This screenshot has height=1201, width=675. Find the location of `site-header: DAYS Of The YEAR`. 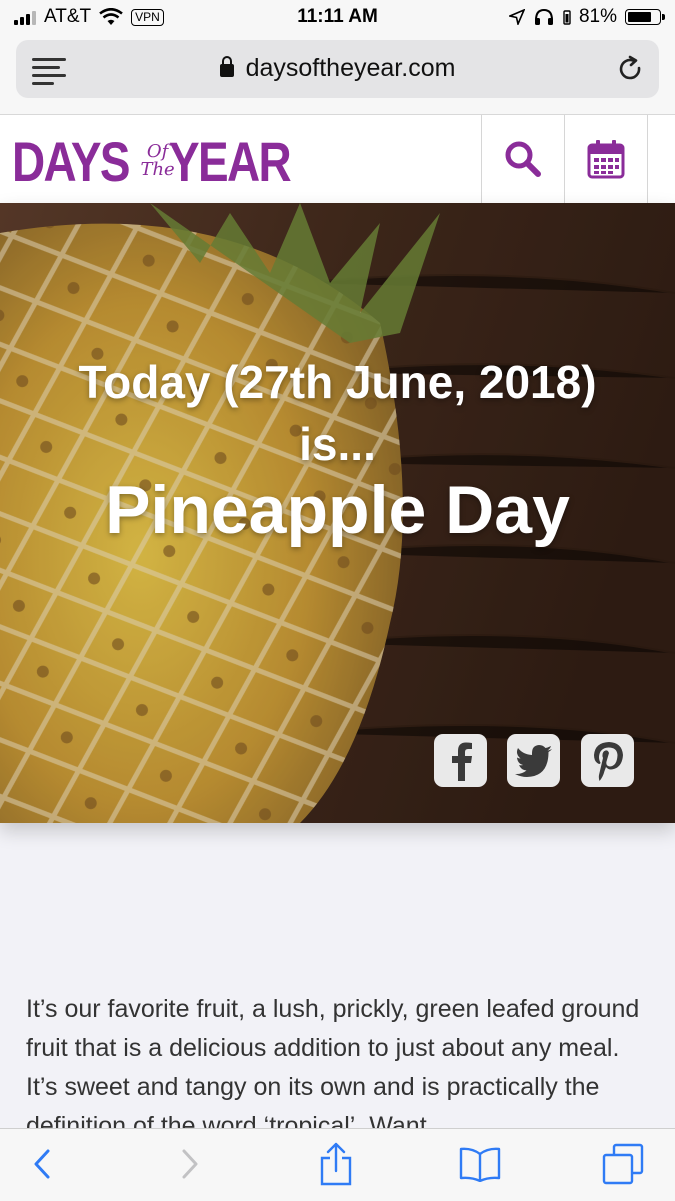

site-header: DAYS Of The YEAR is located at coordinates (337, 159).